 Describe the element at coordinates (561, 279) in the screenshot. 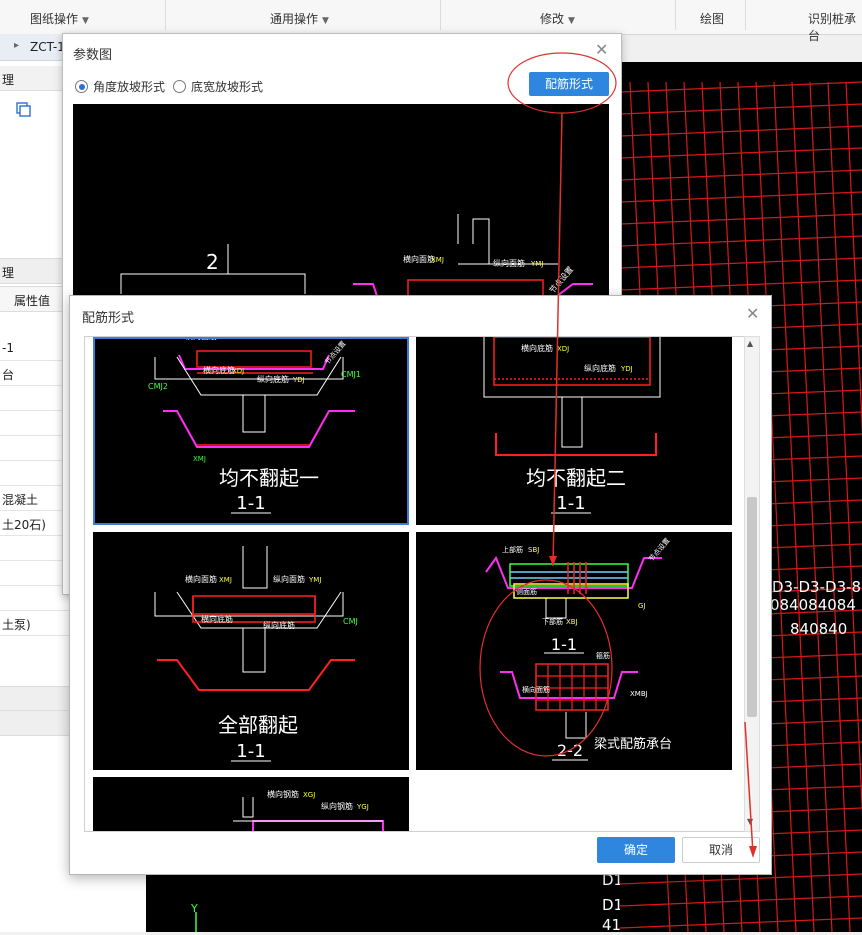

I see `preview-label: 节点设置` at that location.